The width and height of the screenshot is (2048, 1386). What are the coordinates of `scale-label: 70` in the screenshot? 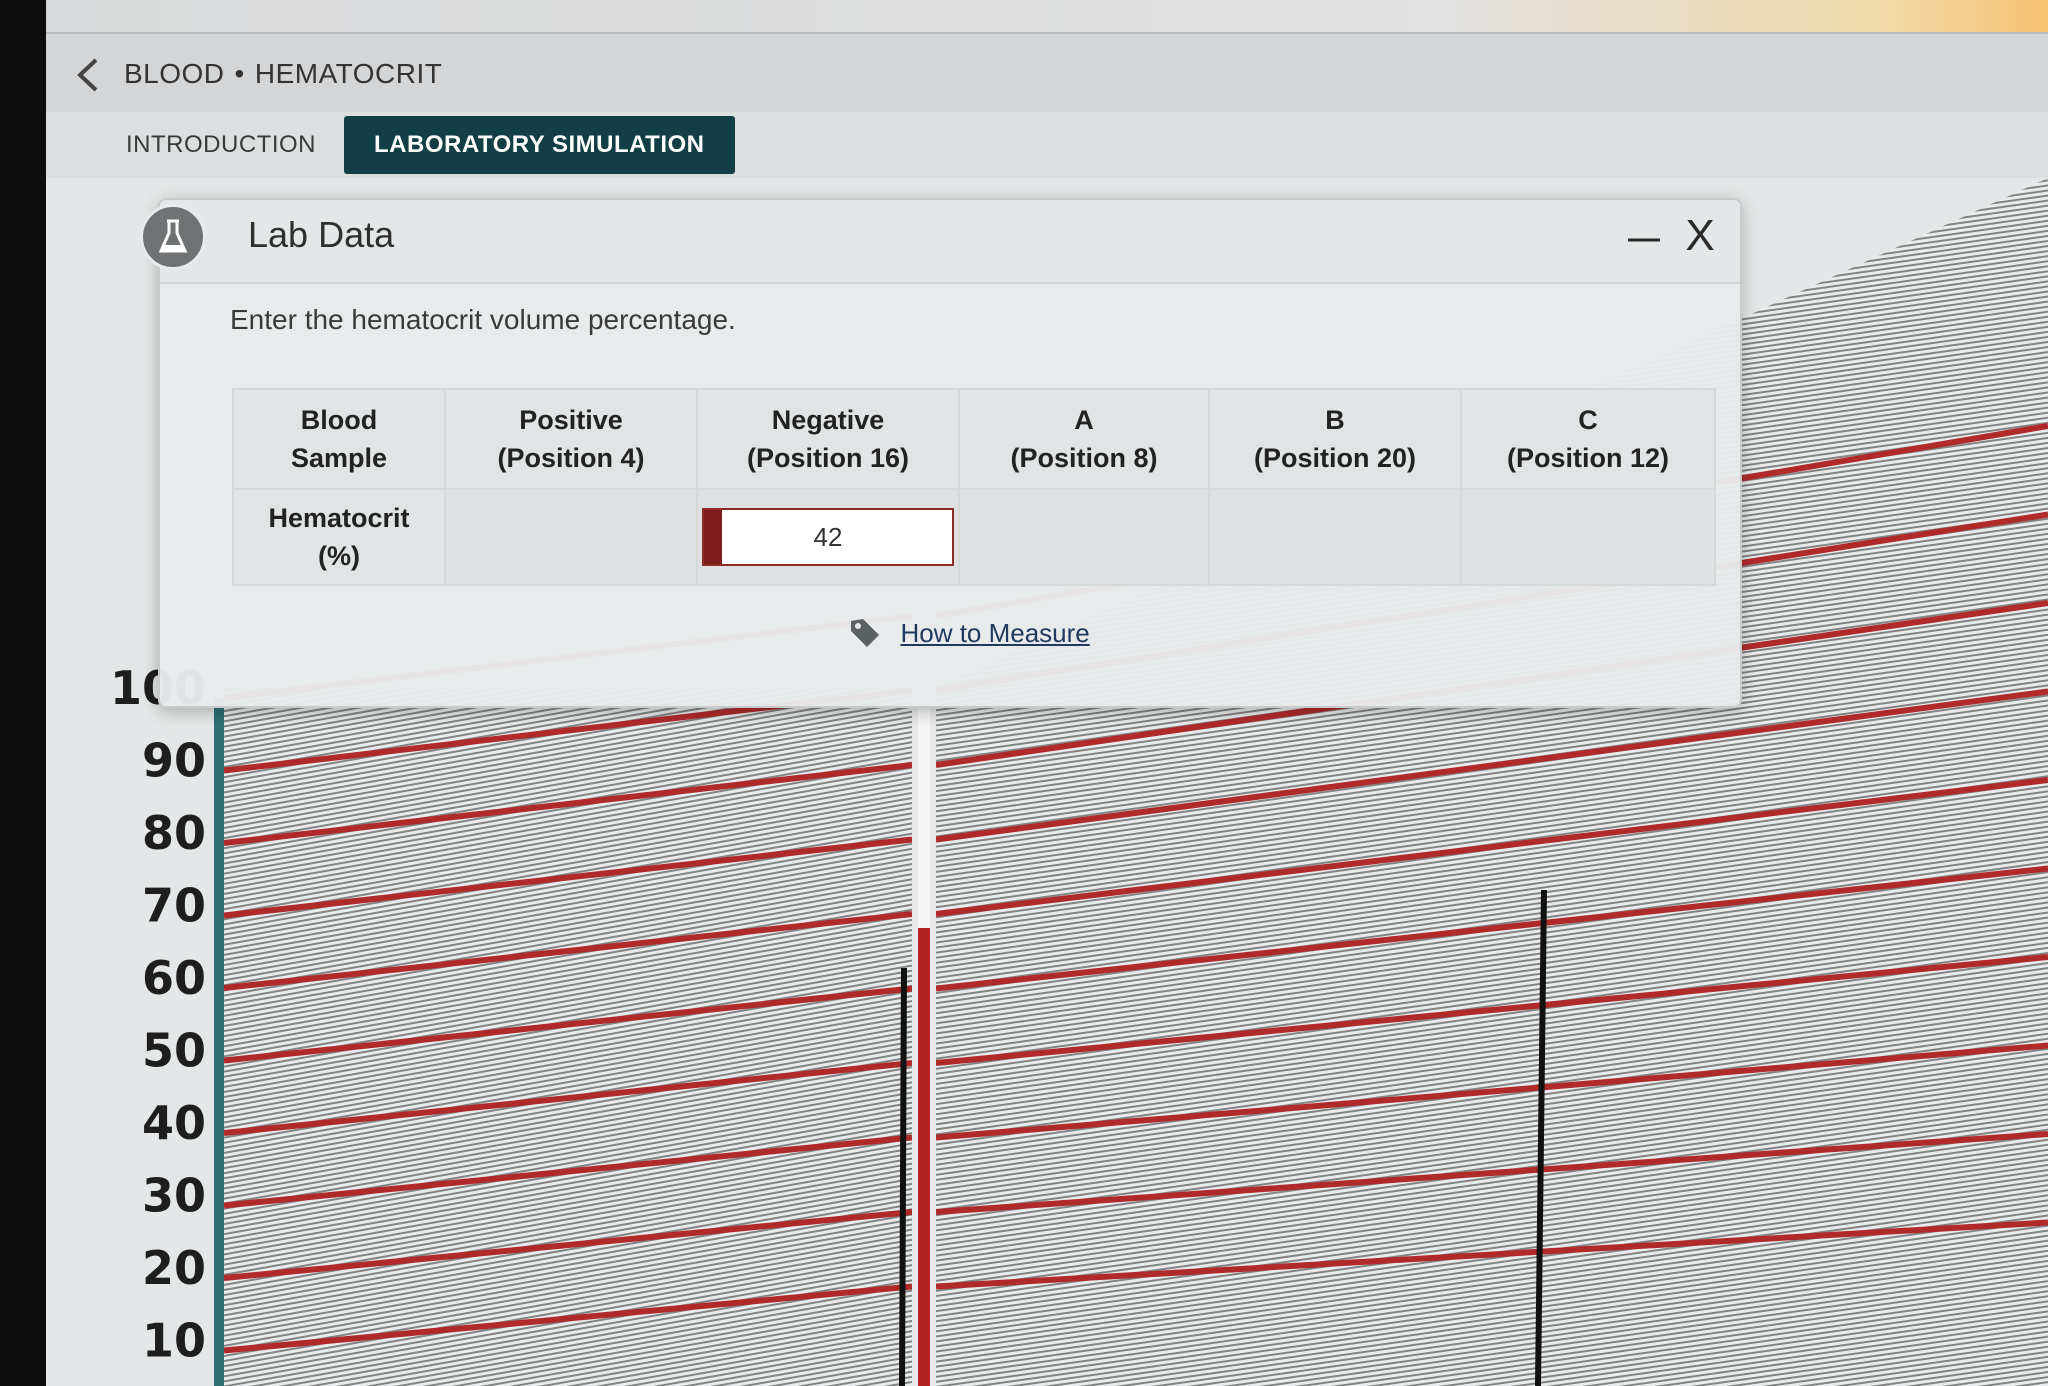 It's located at (174, 906).